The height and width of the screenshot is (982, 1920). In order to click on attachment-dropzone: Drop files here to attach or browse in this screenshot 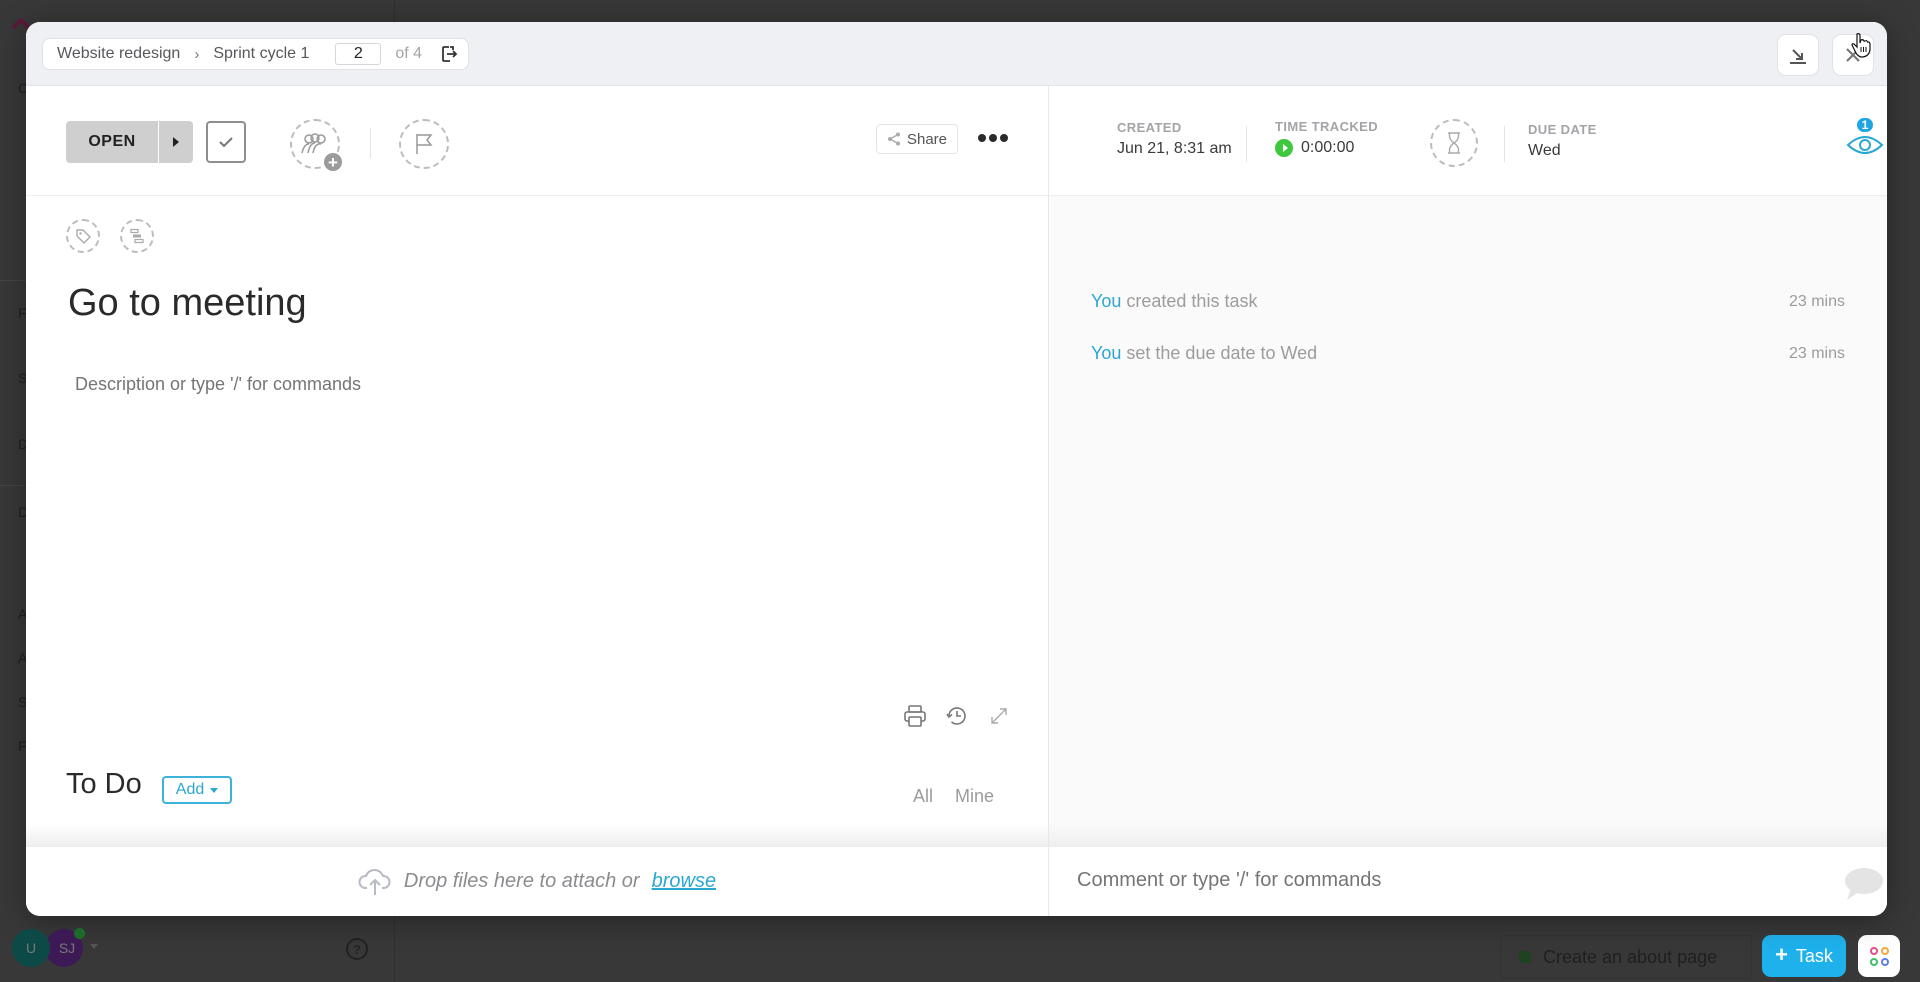, I will do `click(537, 881)`.